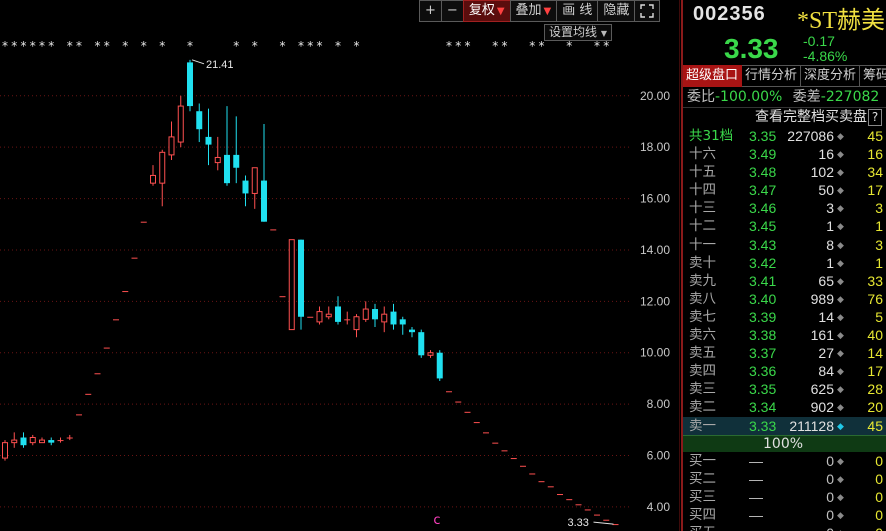 The height and width of the screenshot is (531, 886). I want to click on level-orders: 20, so click(875, 407).